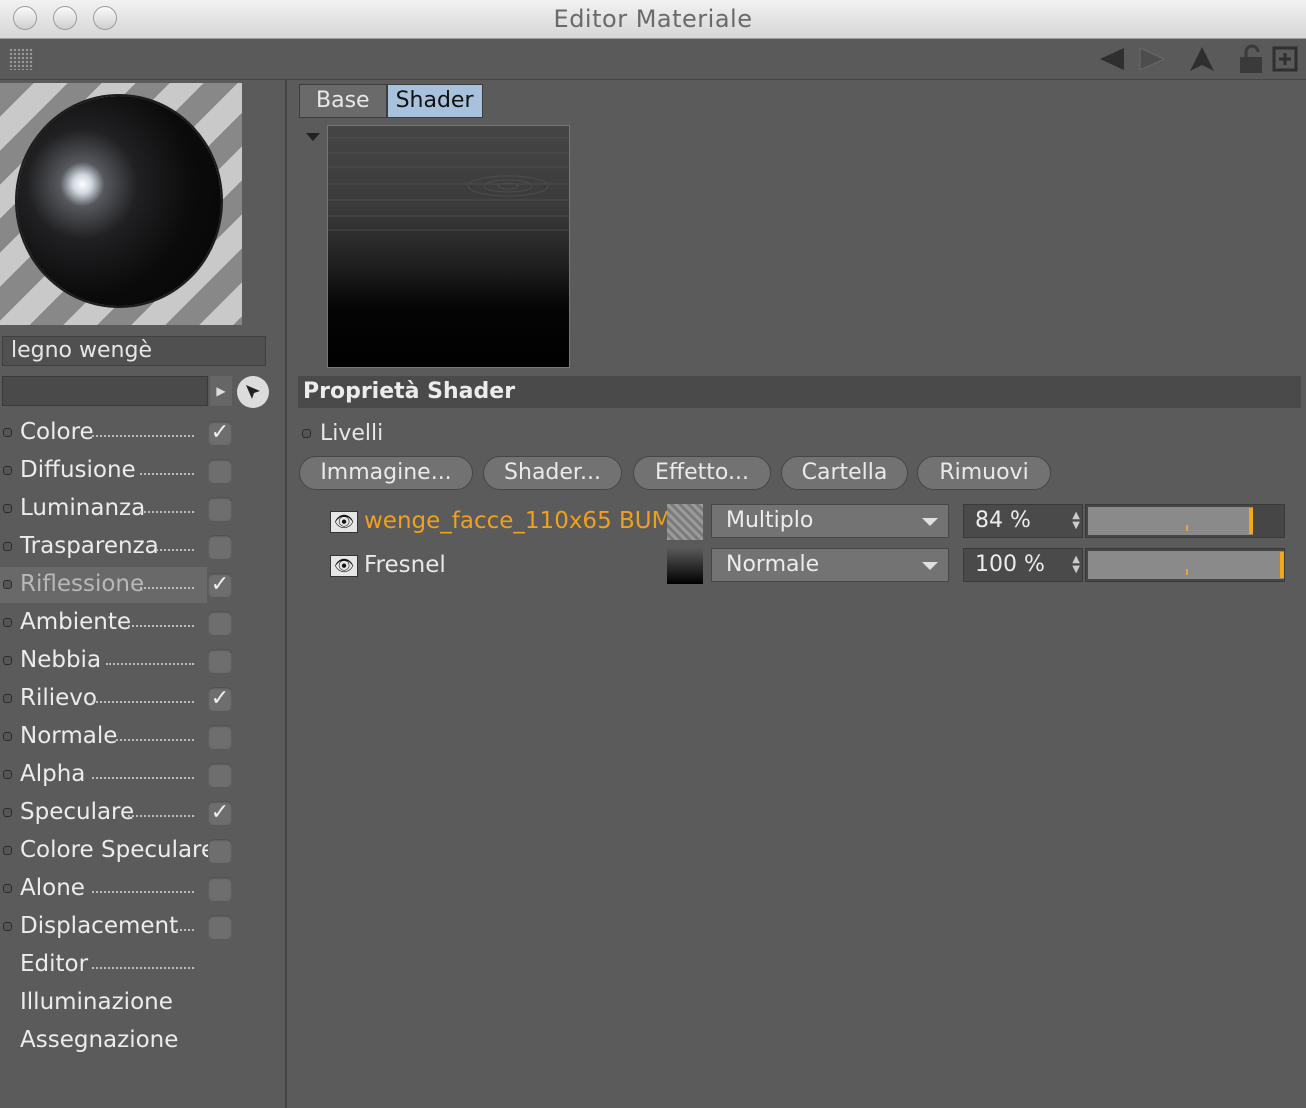 The width and height of the screenshot is (1306, 1108). Describe the element at coordinates (1285, 59) in the screenshot. I see `new-window-icon` at that location.